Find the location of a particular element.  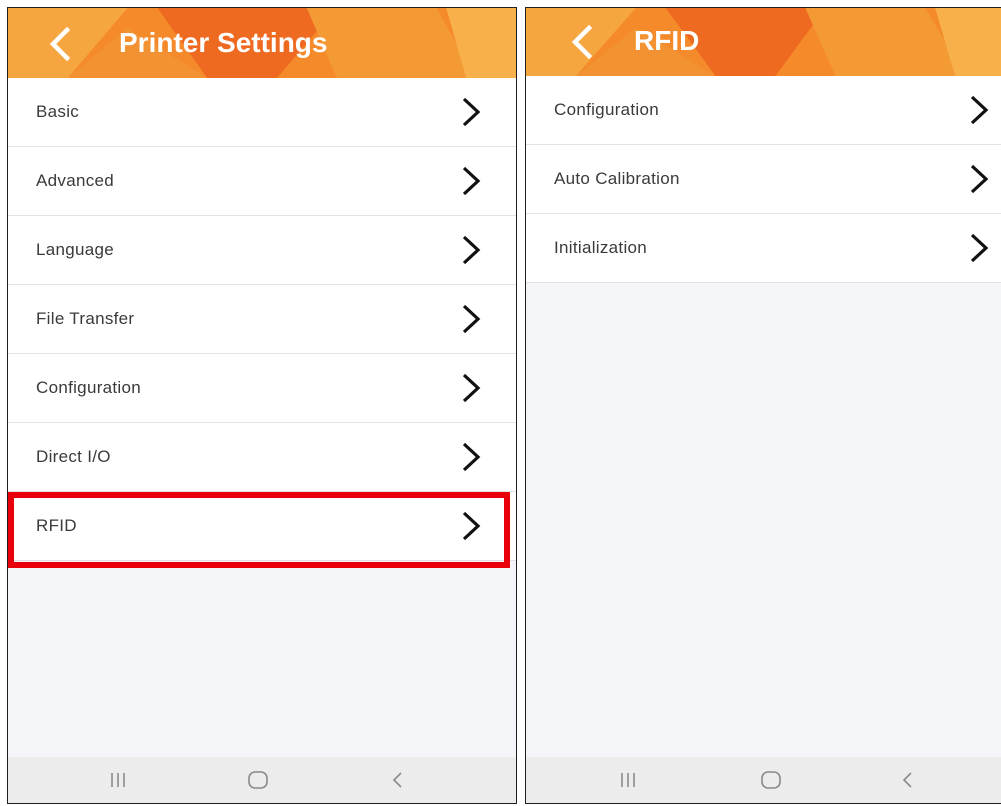

list-item-rfid: RFID is located at coordinates (262, 526).